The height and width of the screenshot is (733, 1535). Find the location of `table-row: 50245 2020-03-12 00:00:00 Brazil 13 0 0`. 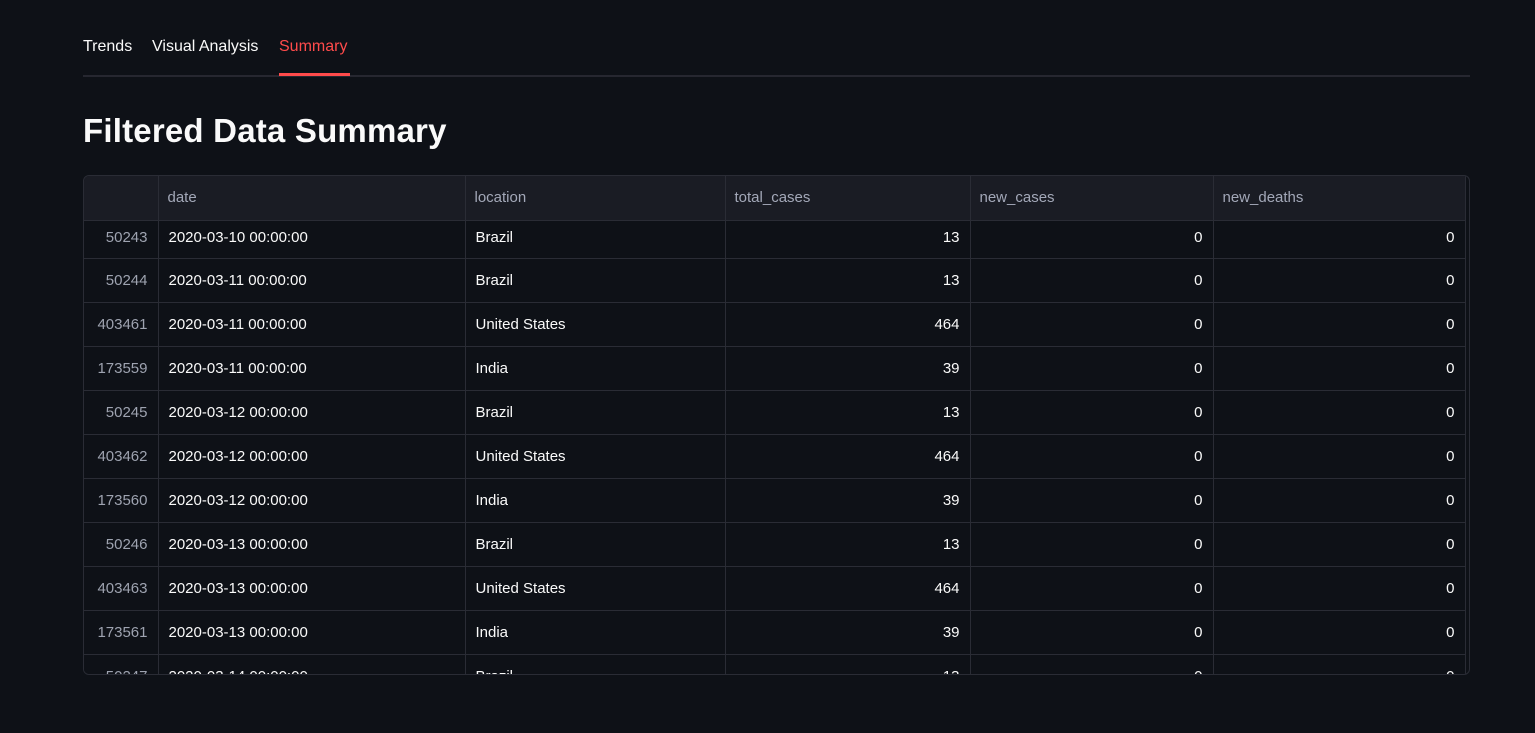

table-row: 50245 2020-03-12 00:00:00 Brazil 13 0 0 is located at coordinates (775, 412).